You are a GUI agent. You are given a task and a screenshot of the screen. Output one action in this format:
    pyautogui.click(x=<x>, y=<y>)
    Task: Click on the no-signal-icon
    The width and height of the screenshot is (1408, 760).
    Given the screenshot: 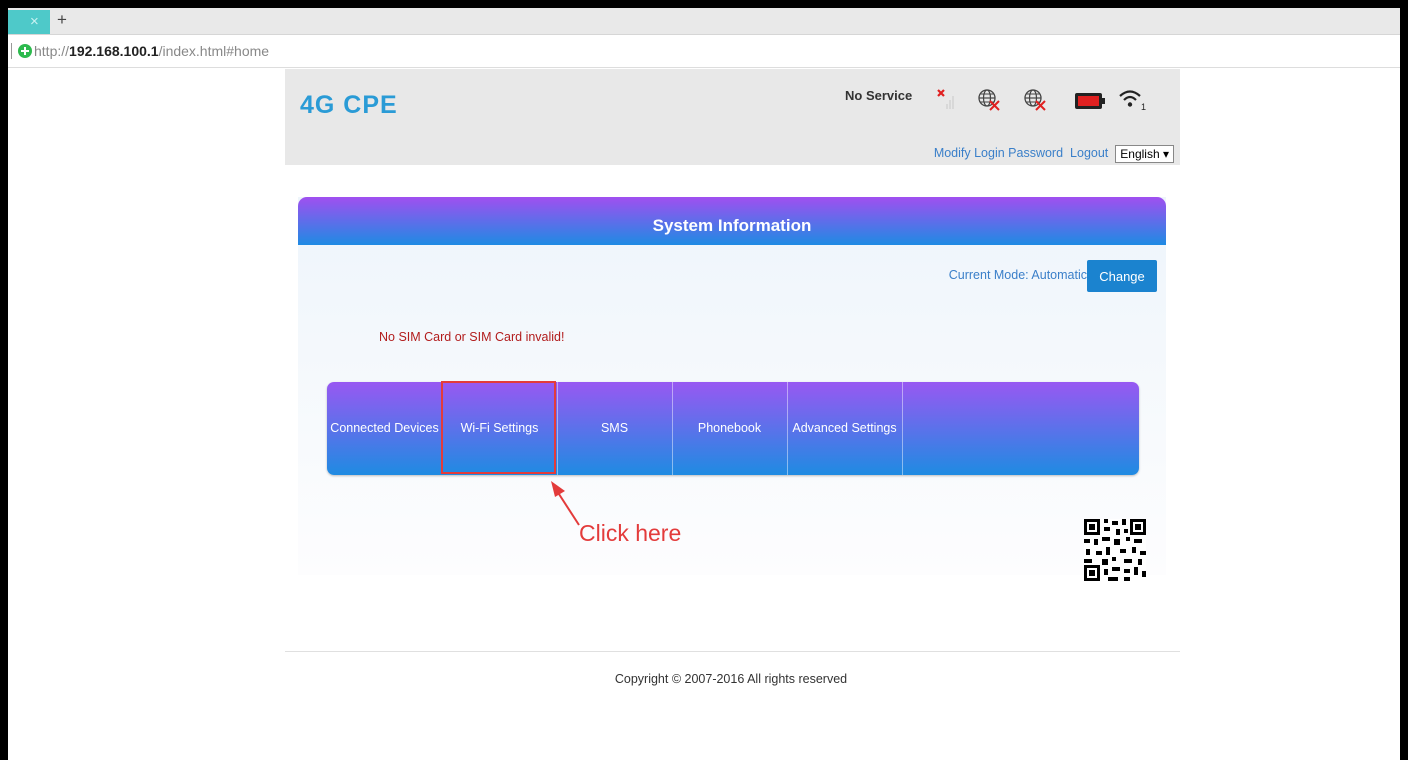 What is the action you would take?
    pyautogui.click(x=945, y=99)
    